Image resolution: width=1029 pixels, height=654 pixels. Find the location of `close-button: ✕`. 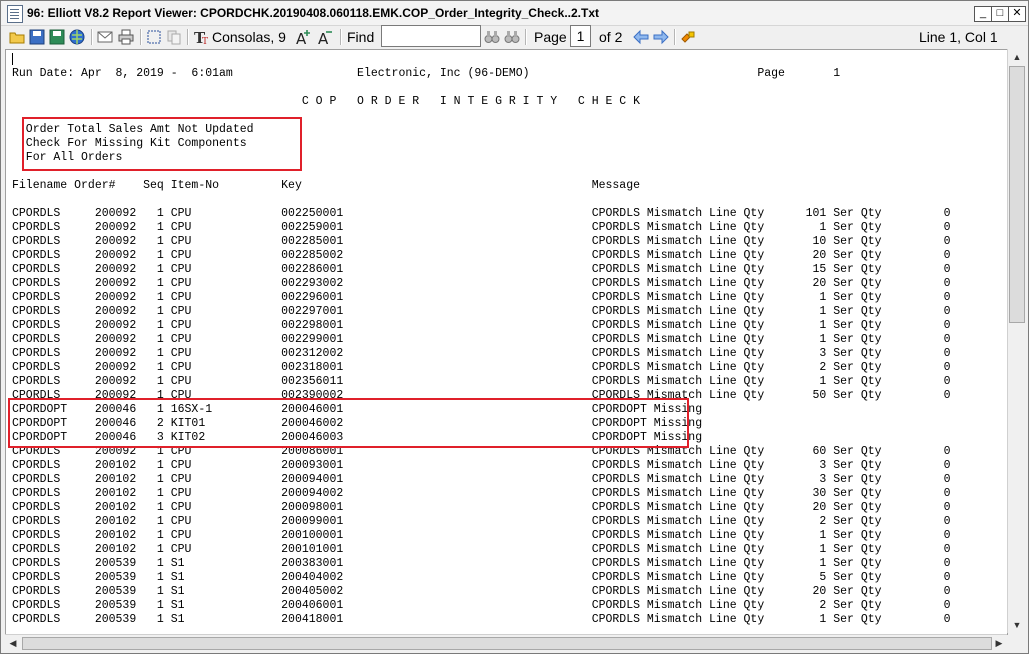

close-button: ✕ is located at coordinates (1017, 14).